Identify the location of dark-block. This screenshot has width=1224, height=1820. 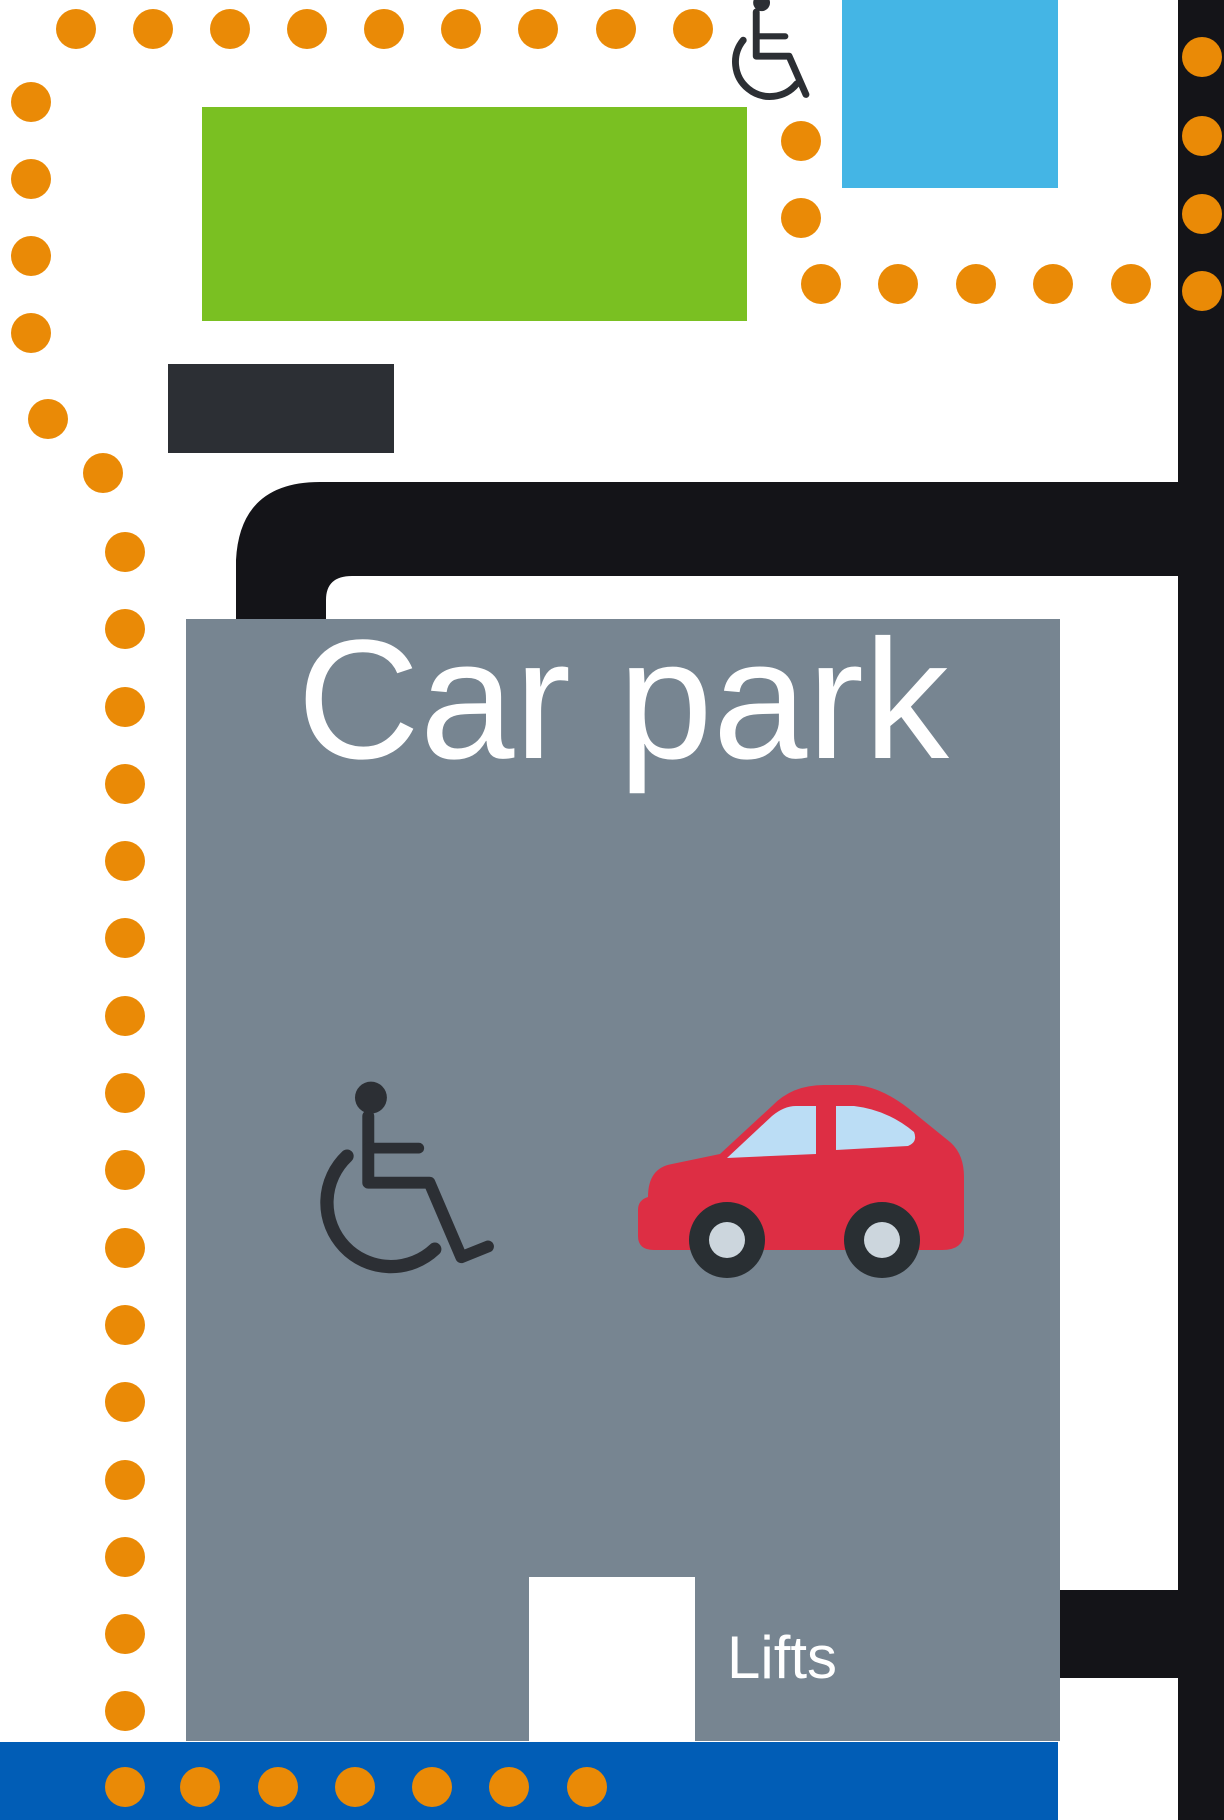
(281, 408).